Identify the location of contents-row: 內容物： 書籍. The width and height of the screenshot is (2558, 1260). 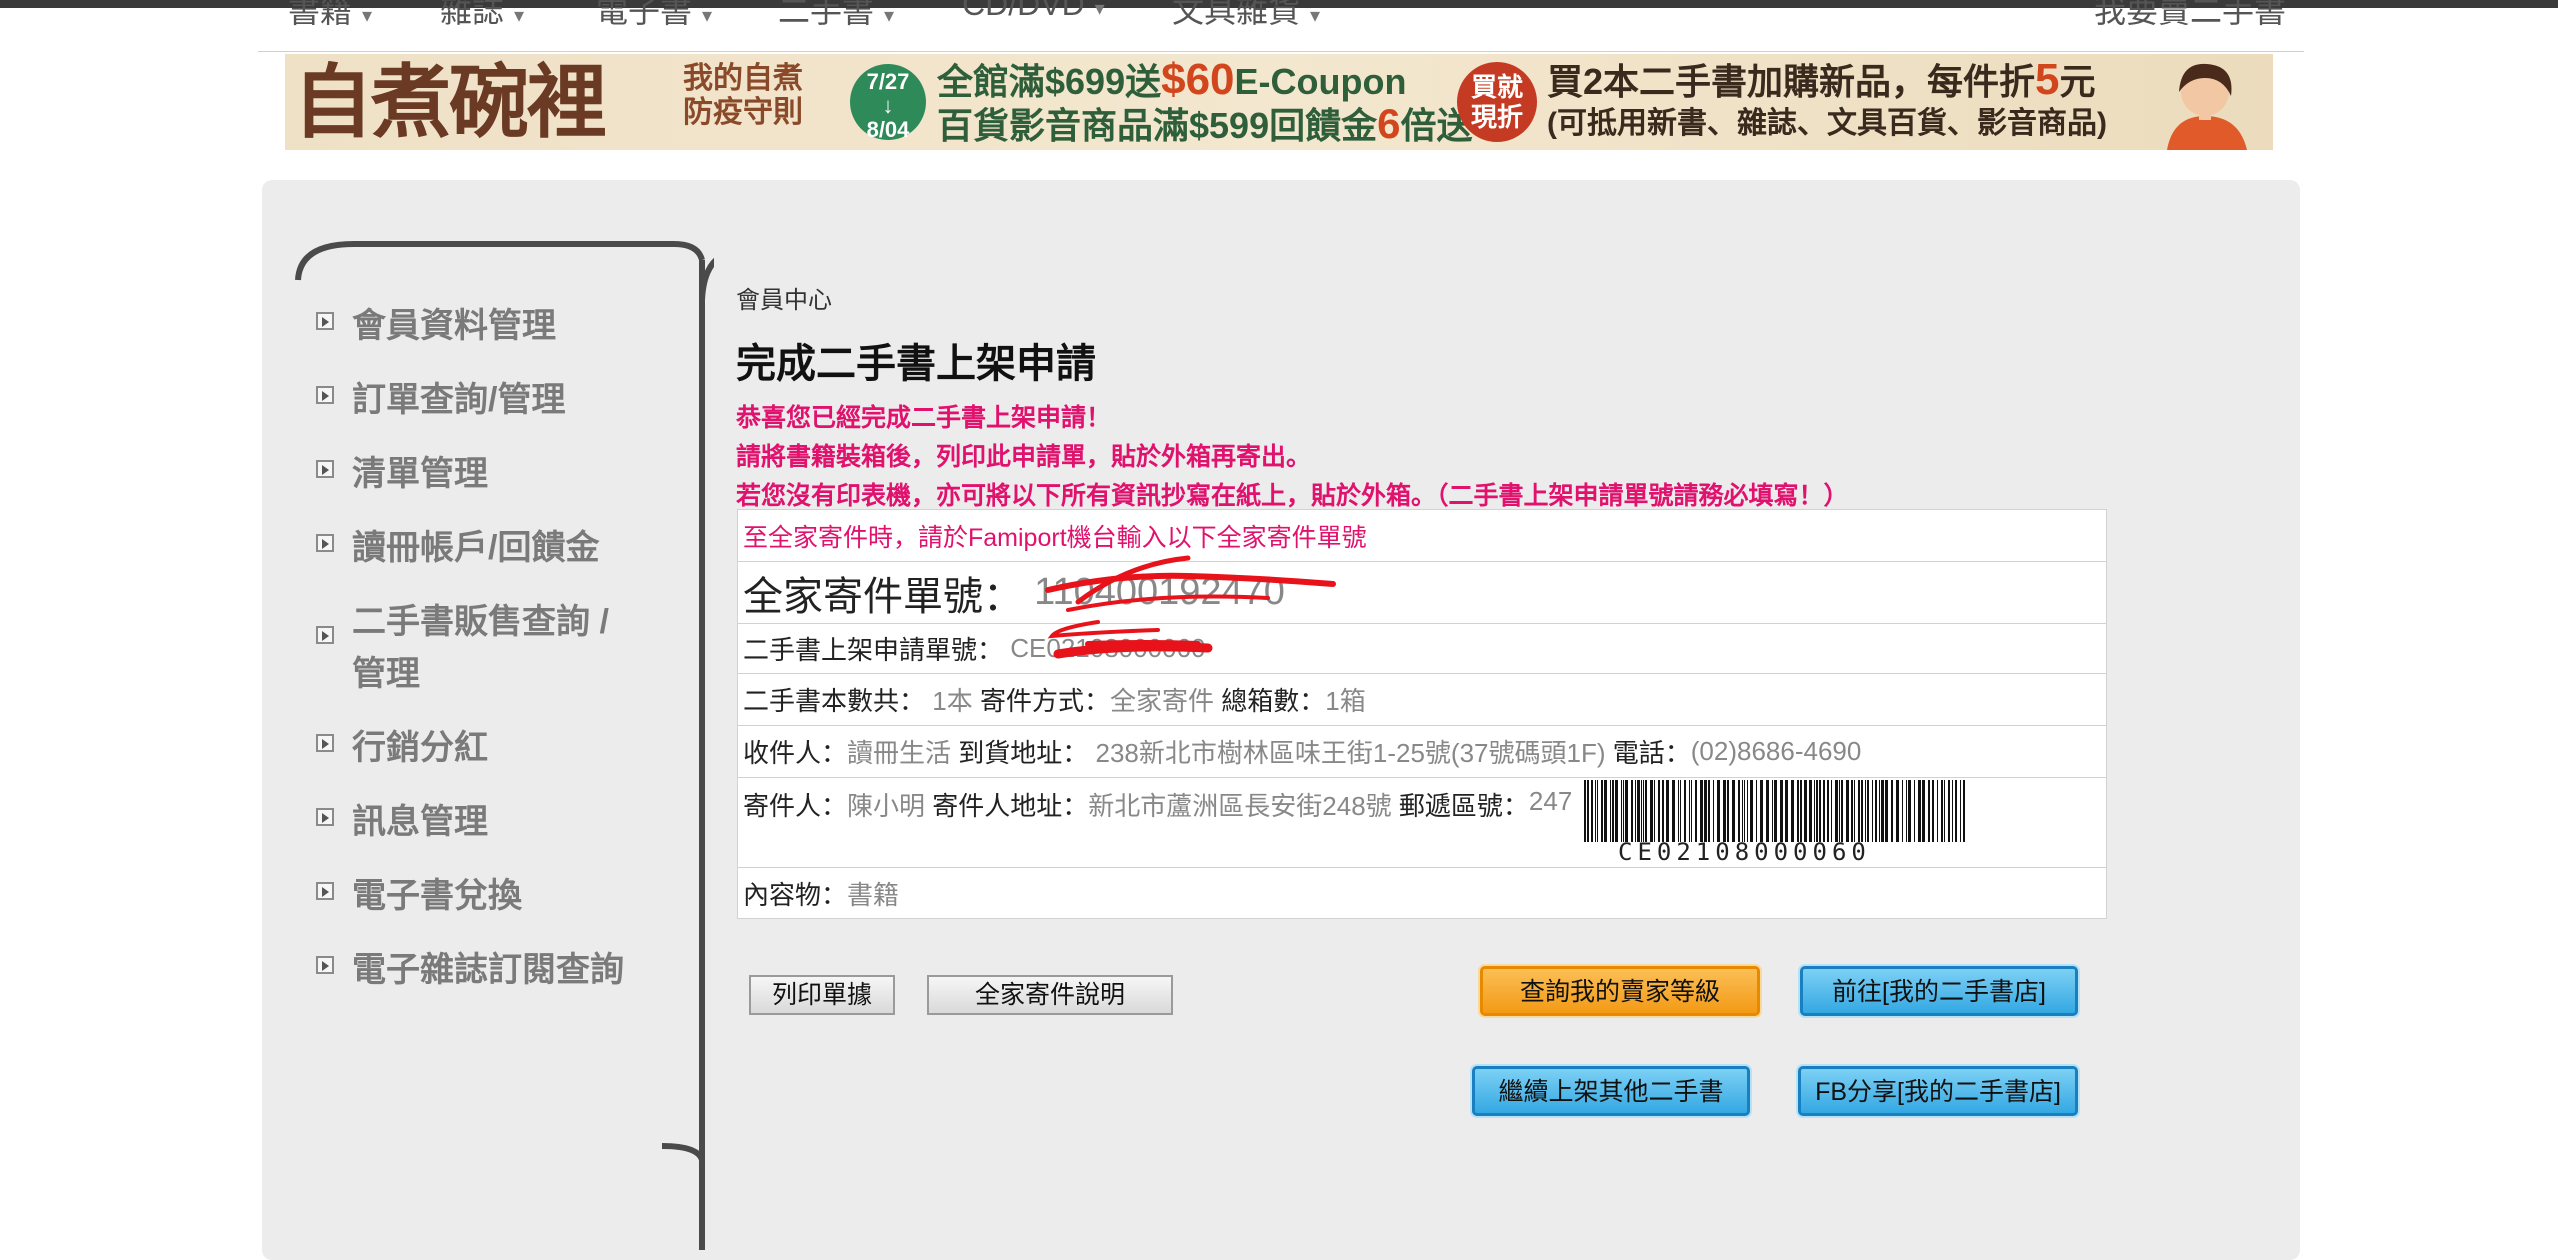
(1422, 893).